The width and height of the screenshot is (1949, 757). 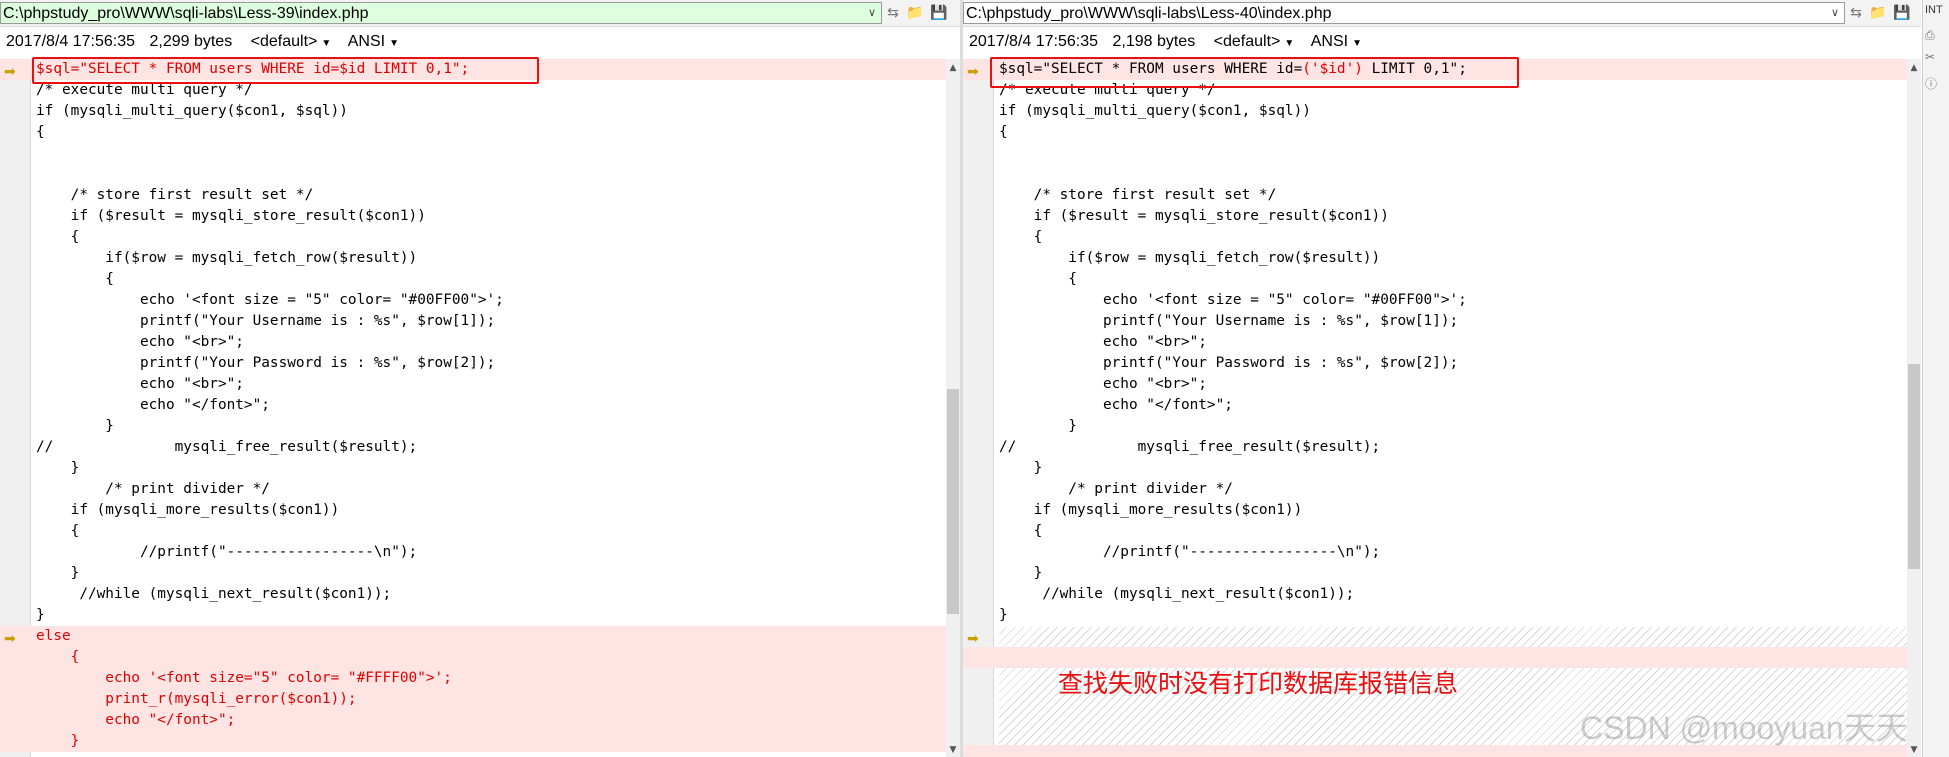 What do you see at coordinates (1260, 43) in the screenshot?
I see `right-view-mode-select: <default> ▼` at bounding box center [1260, 43].